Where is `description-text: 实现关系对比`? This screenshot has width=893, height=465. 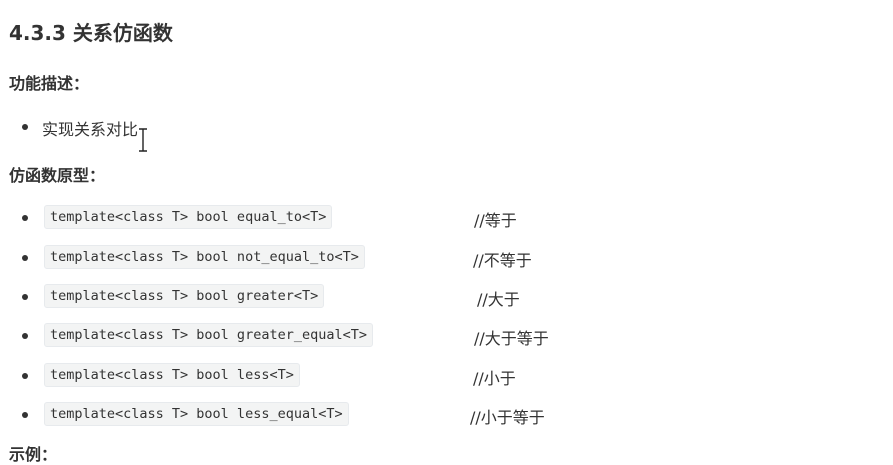
description-text: 实现关系对比 is located at coordinates (90, 129).